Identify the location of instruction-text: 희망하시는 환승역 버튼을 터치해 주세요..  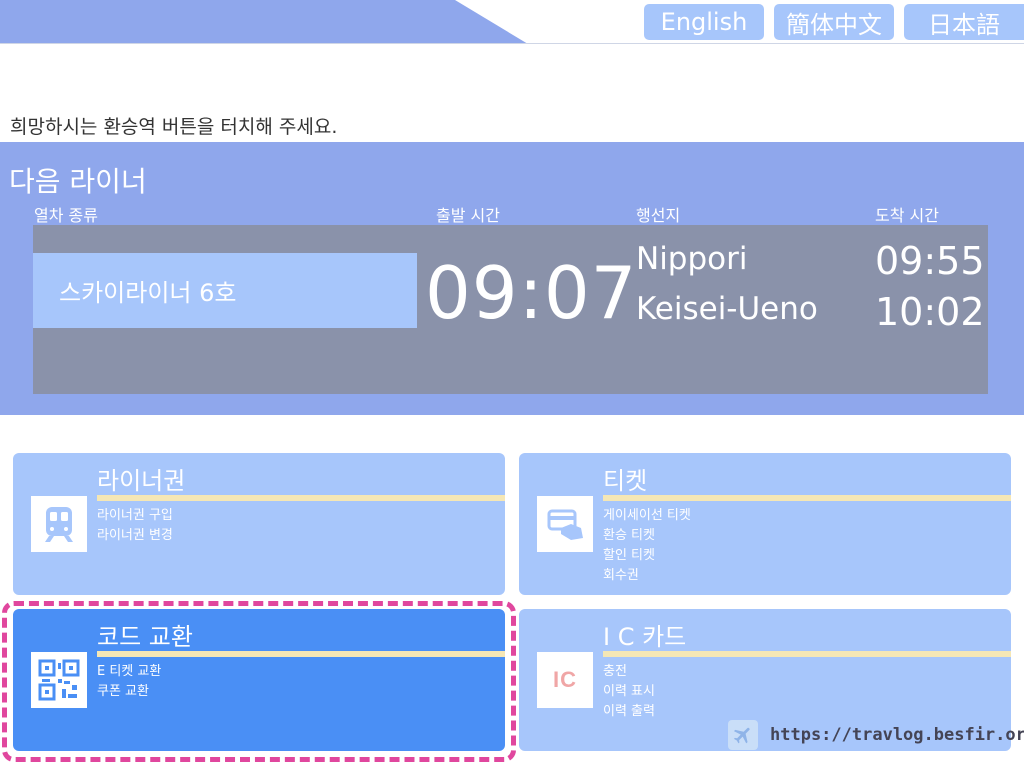
(174, 127).